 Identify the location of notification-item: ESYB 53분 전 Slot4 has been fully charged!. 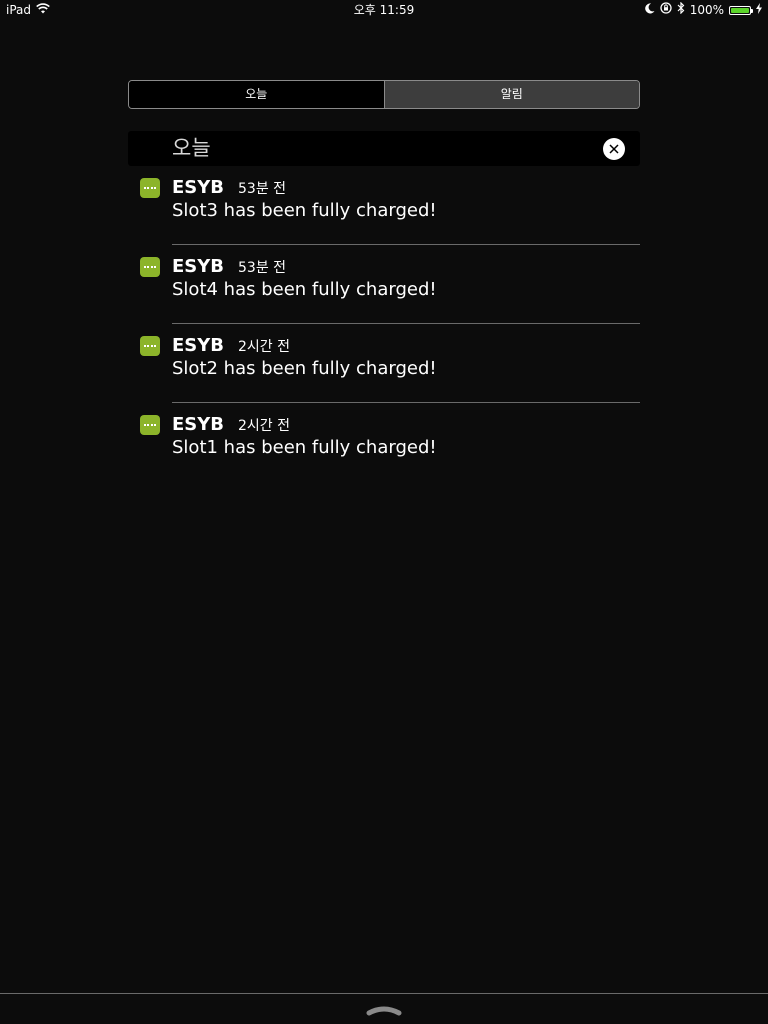
(384, 284).